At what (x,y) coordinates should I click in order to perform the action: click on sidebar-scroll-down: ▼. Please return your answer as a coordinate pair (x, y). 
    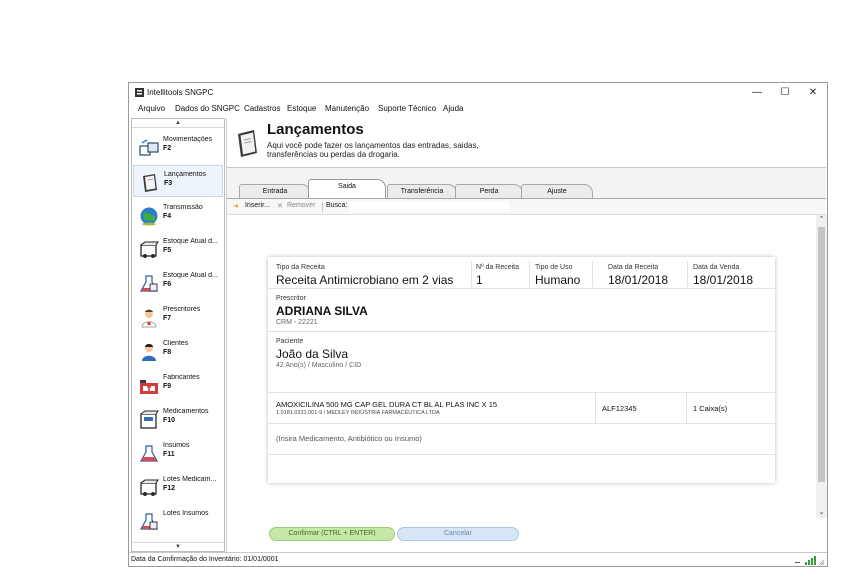
    Looking at the image, I should click on (178, 546).